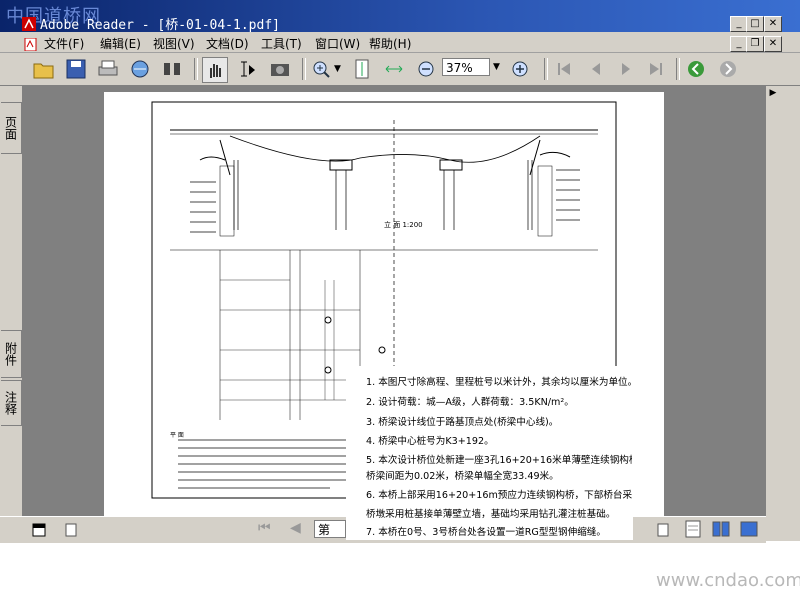 This screenshot has width=800, height=600. What do you see at coordinates (215, 70) in the screenshot?
I see `hand-tool-icon` at bounding box center [215, 70].